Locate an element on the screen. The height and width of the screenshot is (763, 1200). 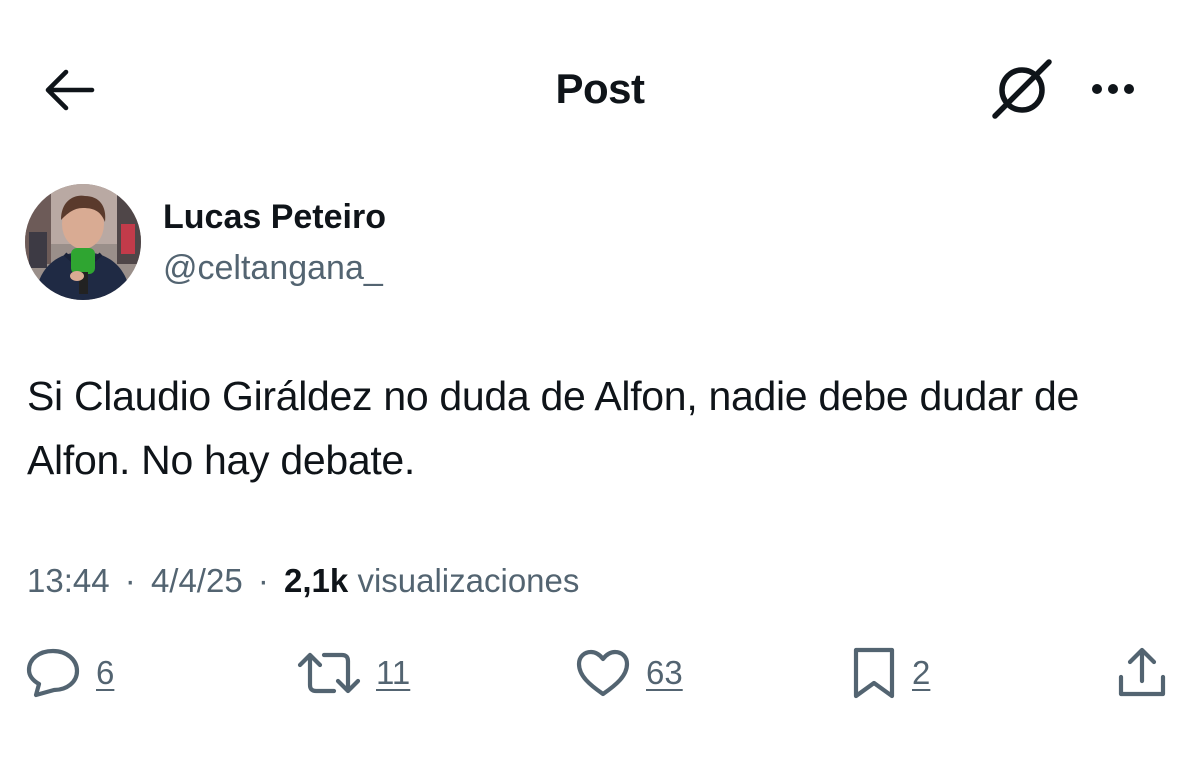
author-handle: @celtangana_ is located at coordinates (273, 268).